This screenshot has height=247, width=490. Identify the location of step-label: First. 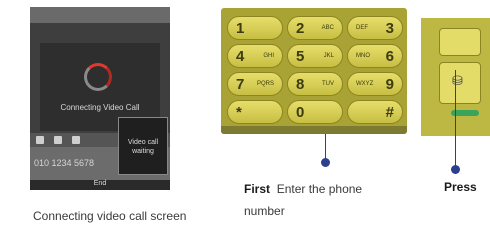
(257, 189).